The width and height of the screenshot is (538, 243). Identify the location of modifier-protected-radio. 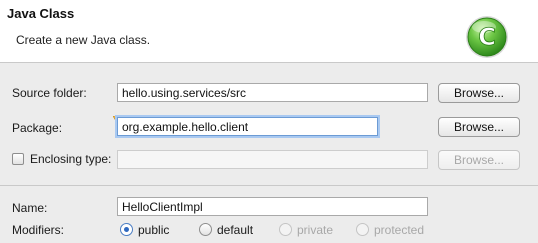
(362, 229).